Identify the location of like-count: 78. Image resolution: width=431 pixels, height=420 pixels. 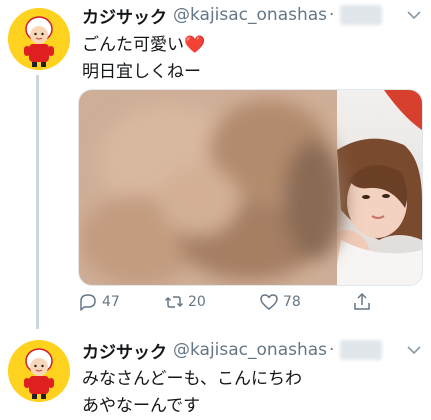
(292, 302).